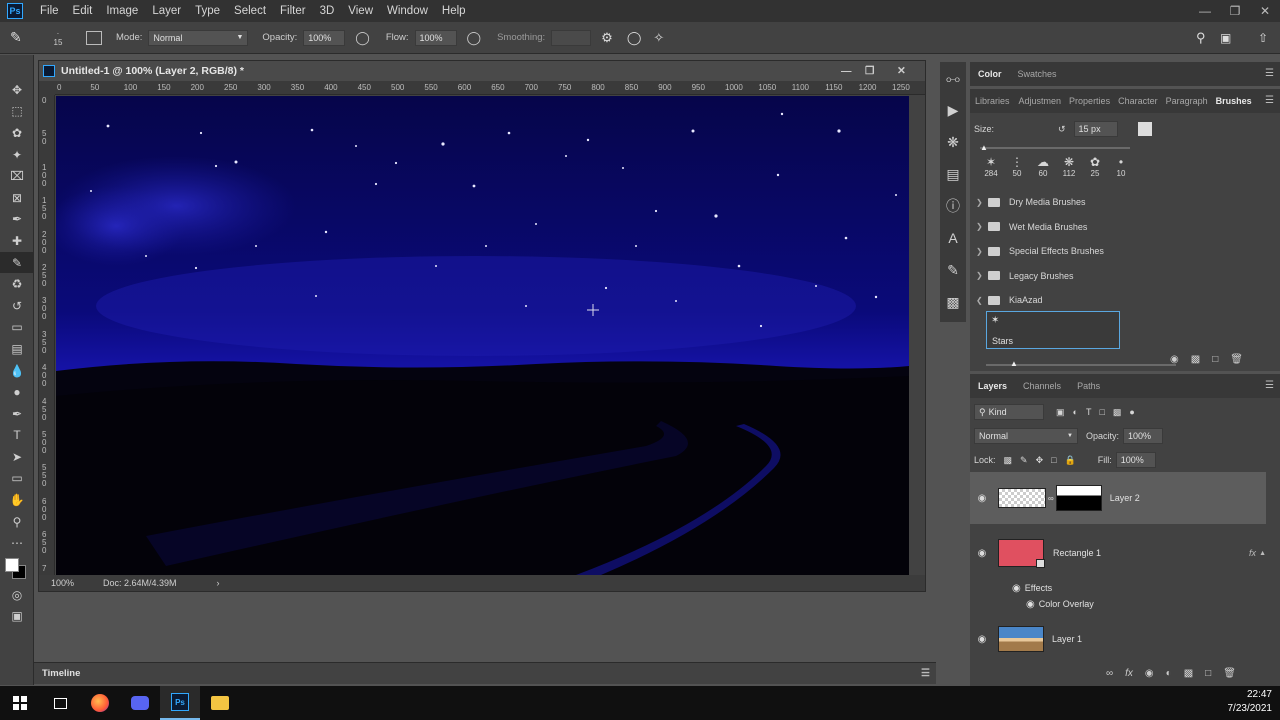 This screenshot has width=1280, height=720. What do you see at coordinates (1062, 129) in the screenshot?
I see `reset-size-icon: ↺` at bounding box center [1062, 129].